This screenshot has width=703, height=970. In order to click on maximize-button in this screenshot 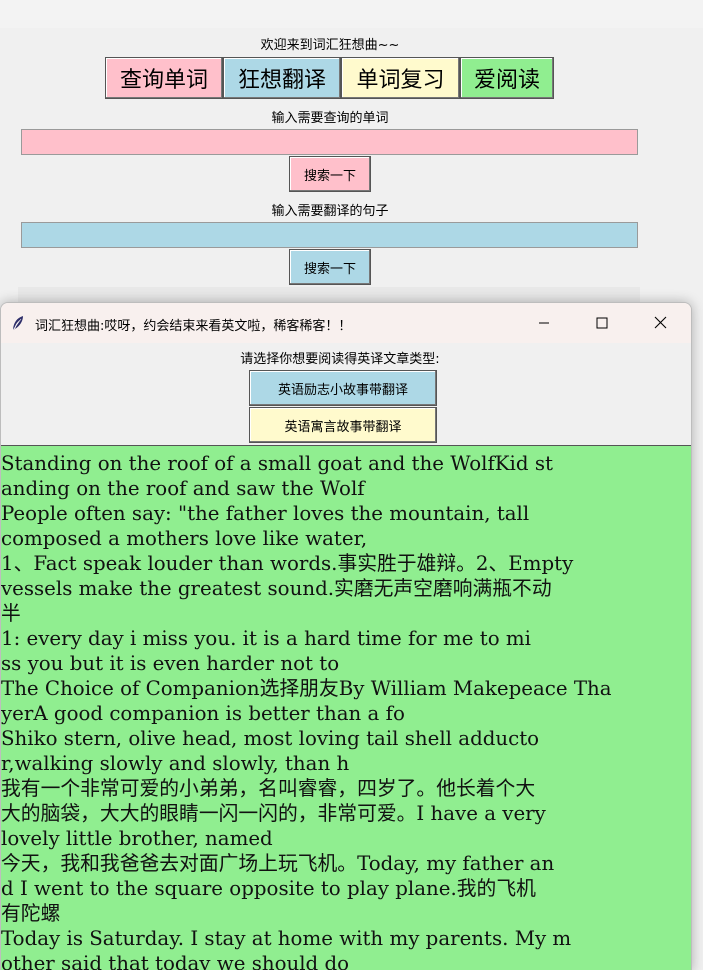, I will do `click(602, 323)`.